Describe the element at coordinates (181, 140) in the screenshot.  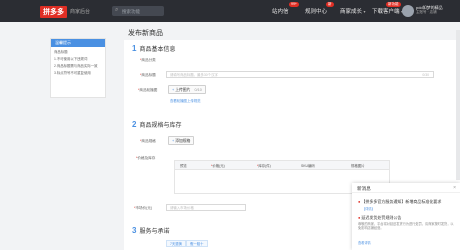
I see `add-spec-button: +添加规格` at that location.